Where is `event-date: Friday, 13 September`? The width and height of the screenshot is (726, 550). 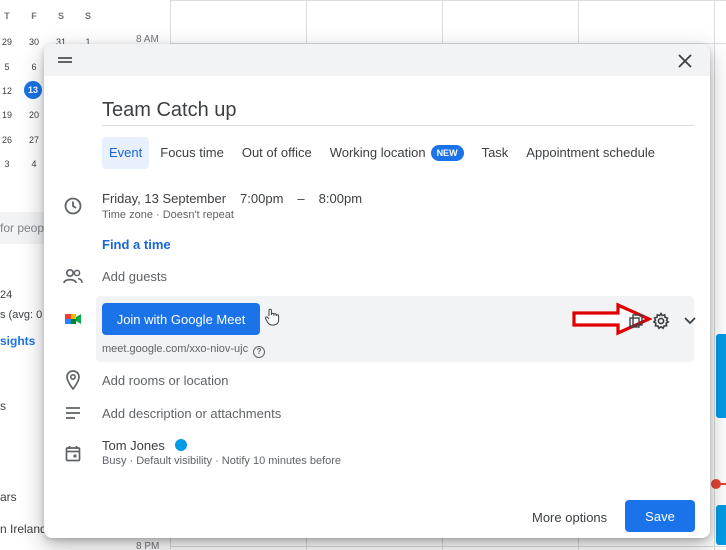
event-date: Friday, 13 September is located at coordinates (164, 198).